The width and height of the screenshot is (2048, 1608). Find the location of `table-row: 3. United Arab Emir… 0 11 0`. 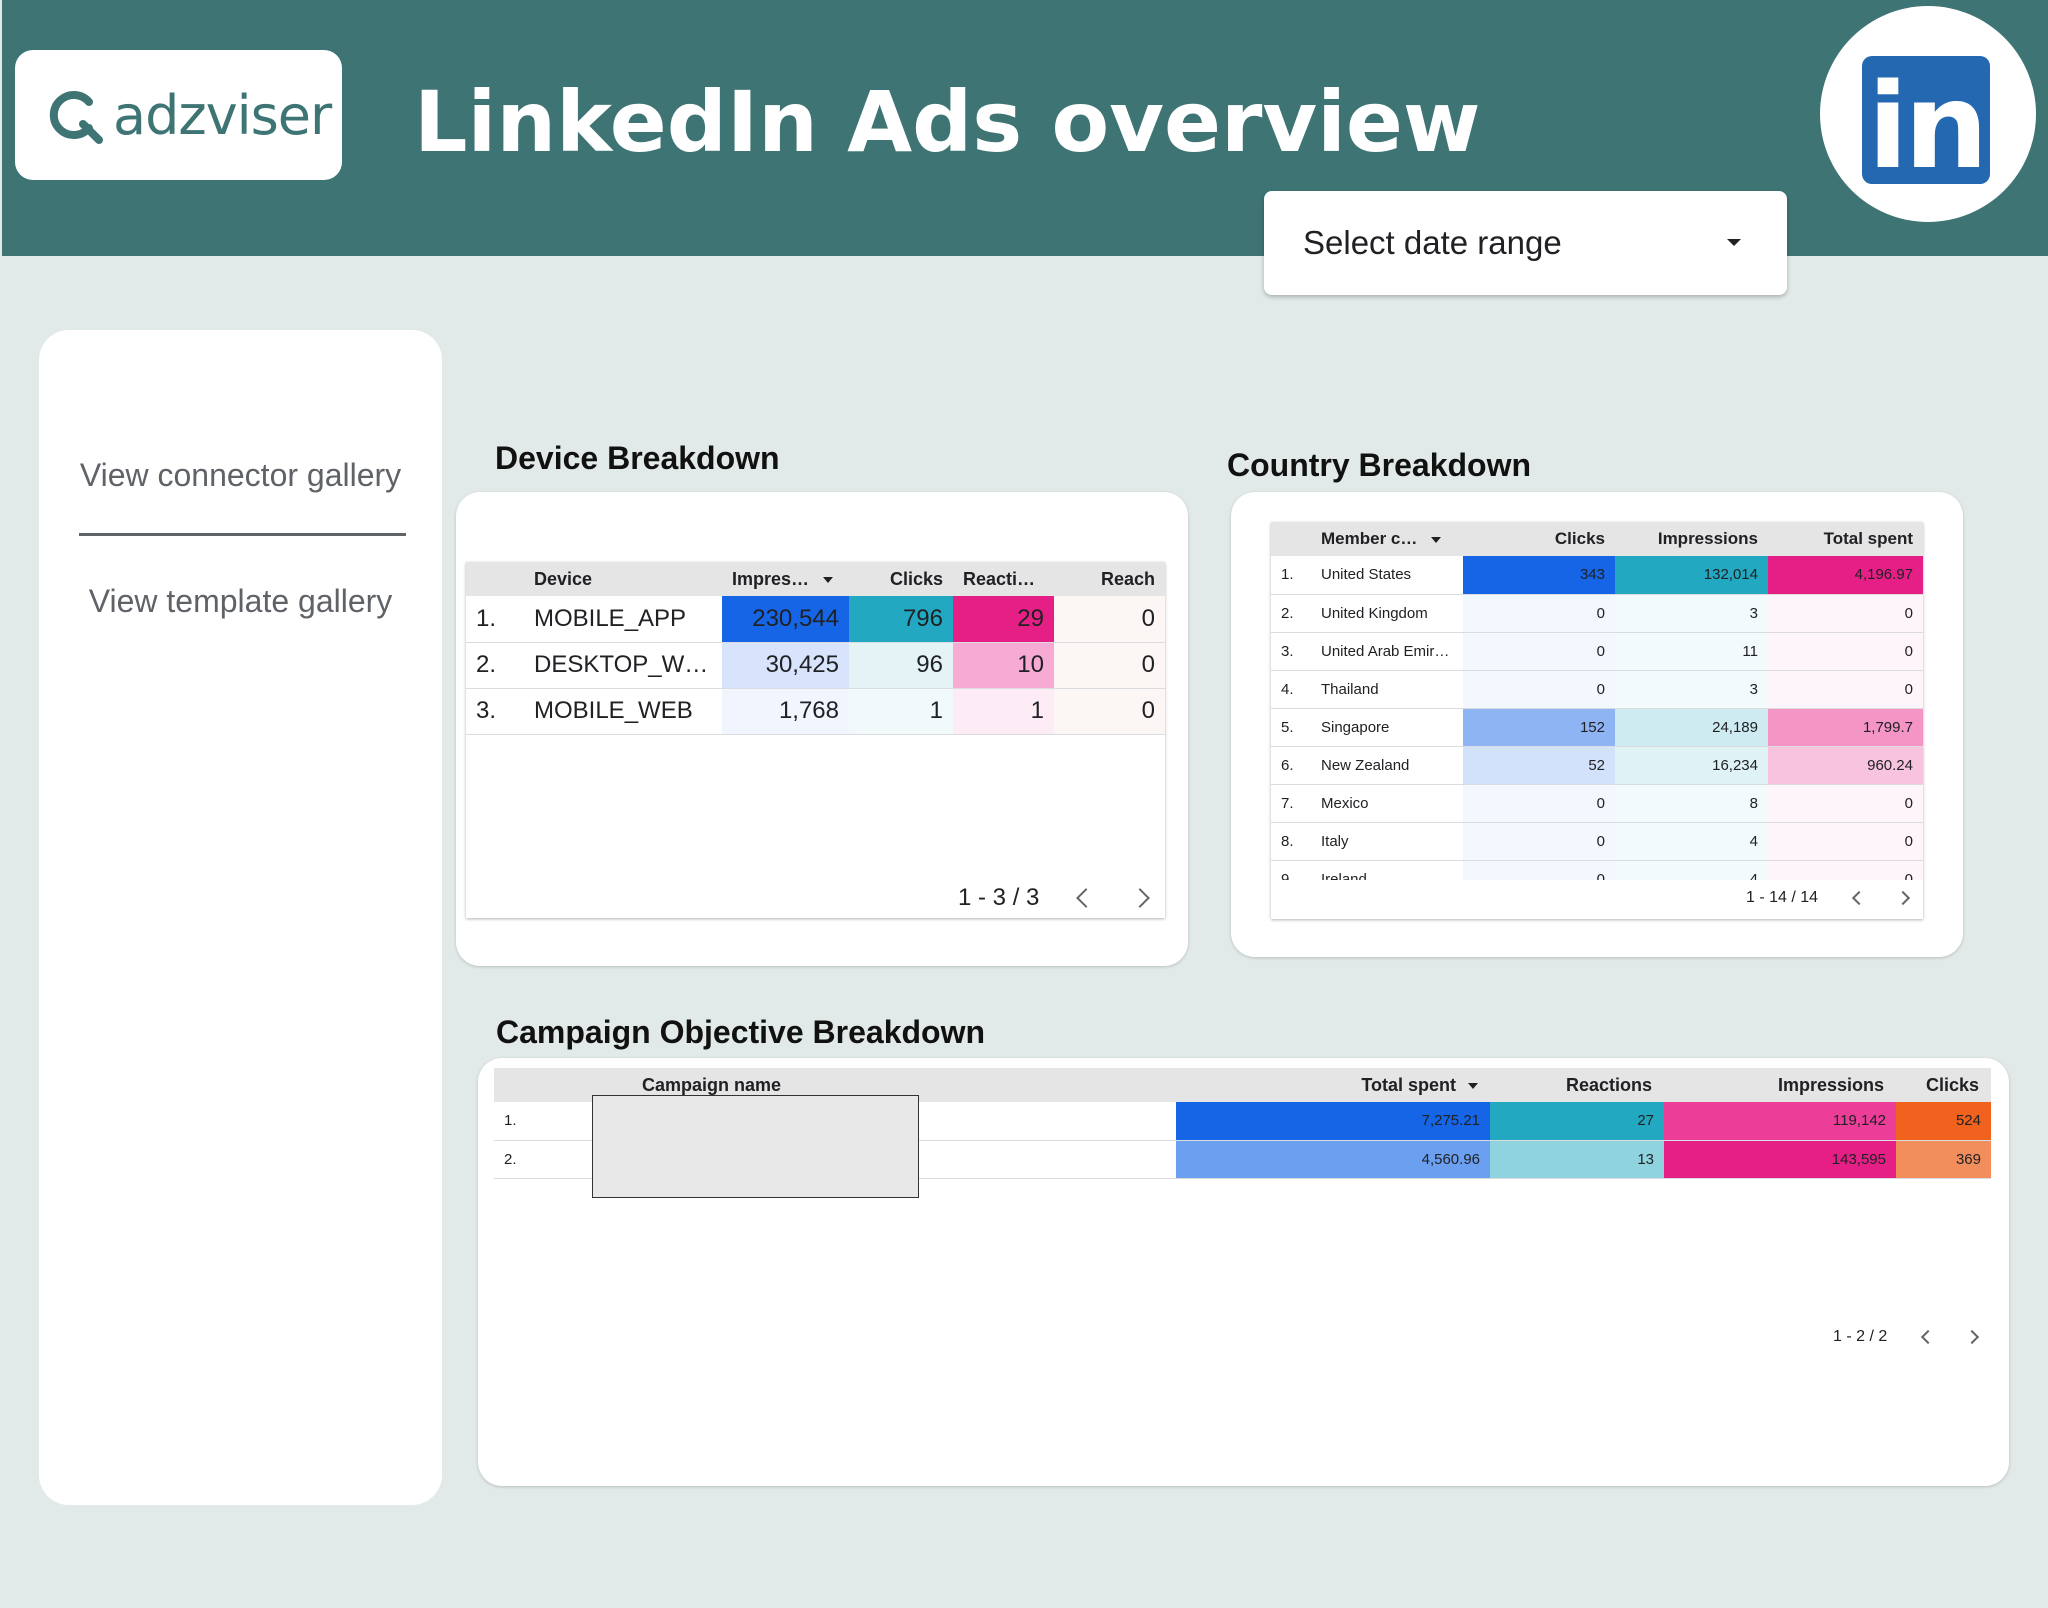

table-row: 3. United Arab Emir… 0 11 0 is located at coordinates (1597, 651).